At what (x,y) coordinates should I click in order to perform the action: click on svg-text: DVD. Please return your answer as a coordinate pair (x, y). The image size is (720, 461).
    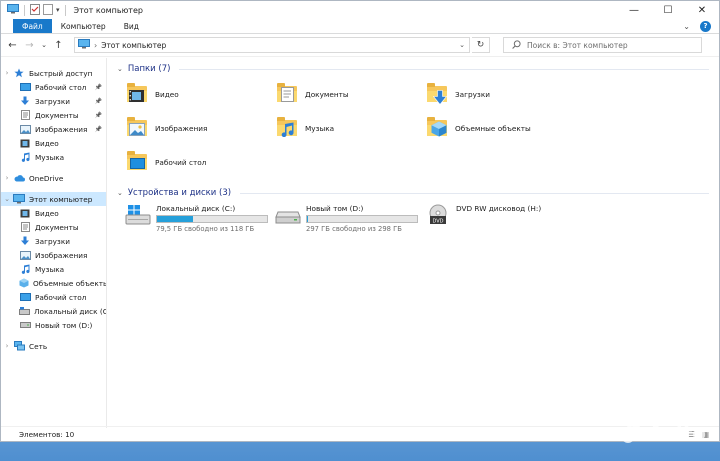
    Looking at the image, I should click on (437, 222).